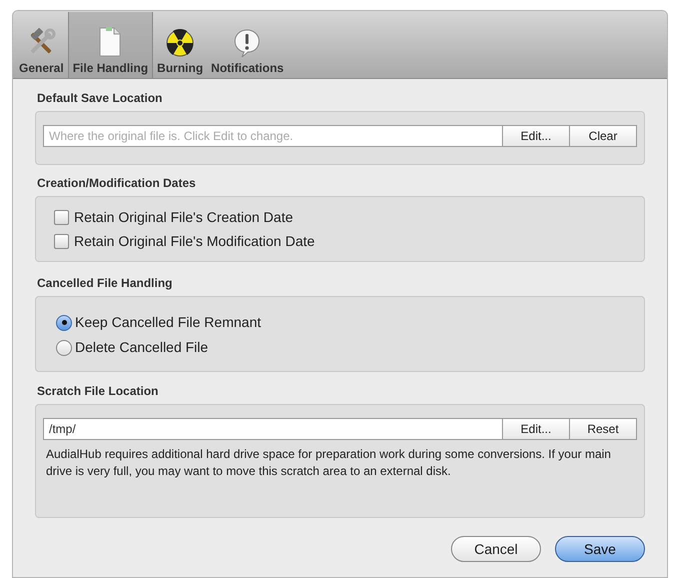 The width and height of the screenshot is (678, 578). I want to click on speech-bubble-icon, so click(247, 43).